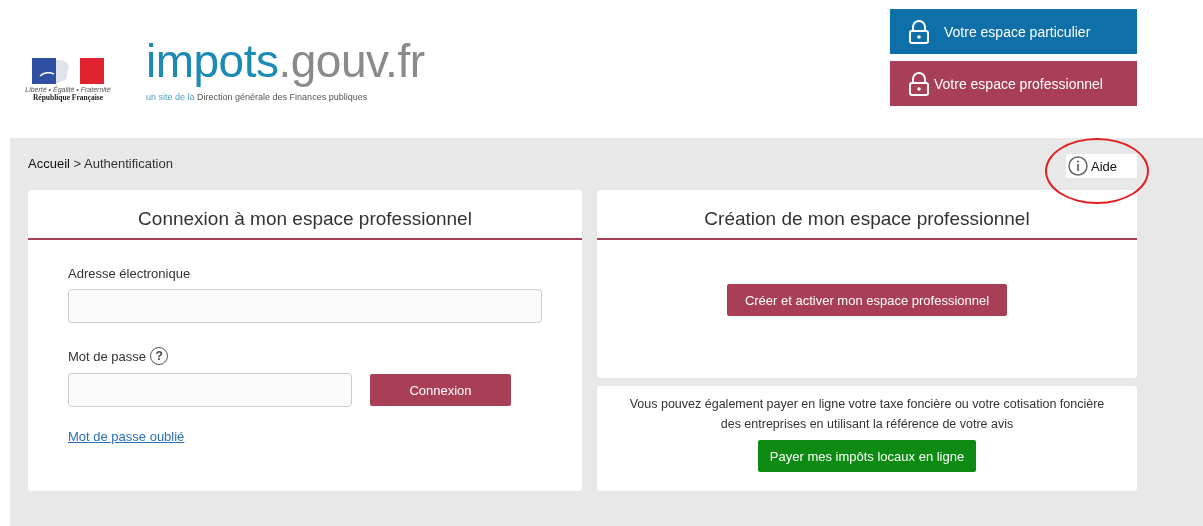  I want to click on breadcrumb: Accueil > Authentification, so click(100, 163).